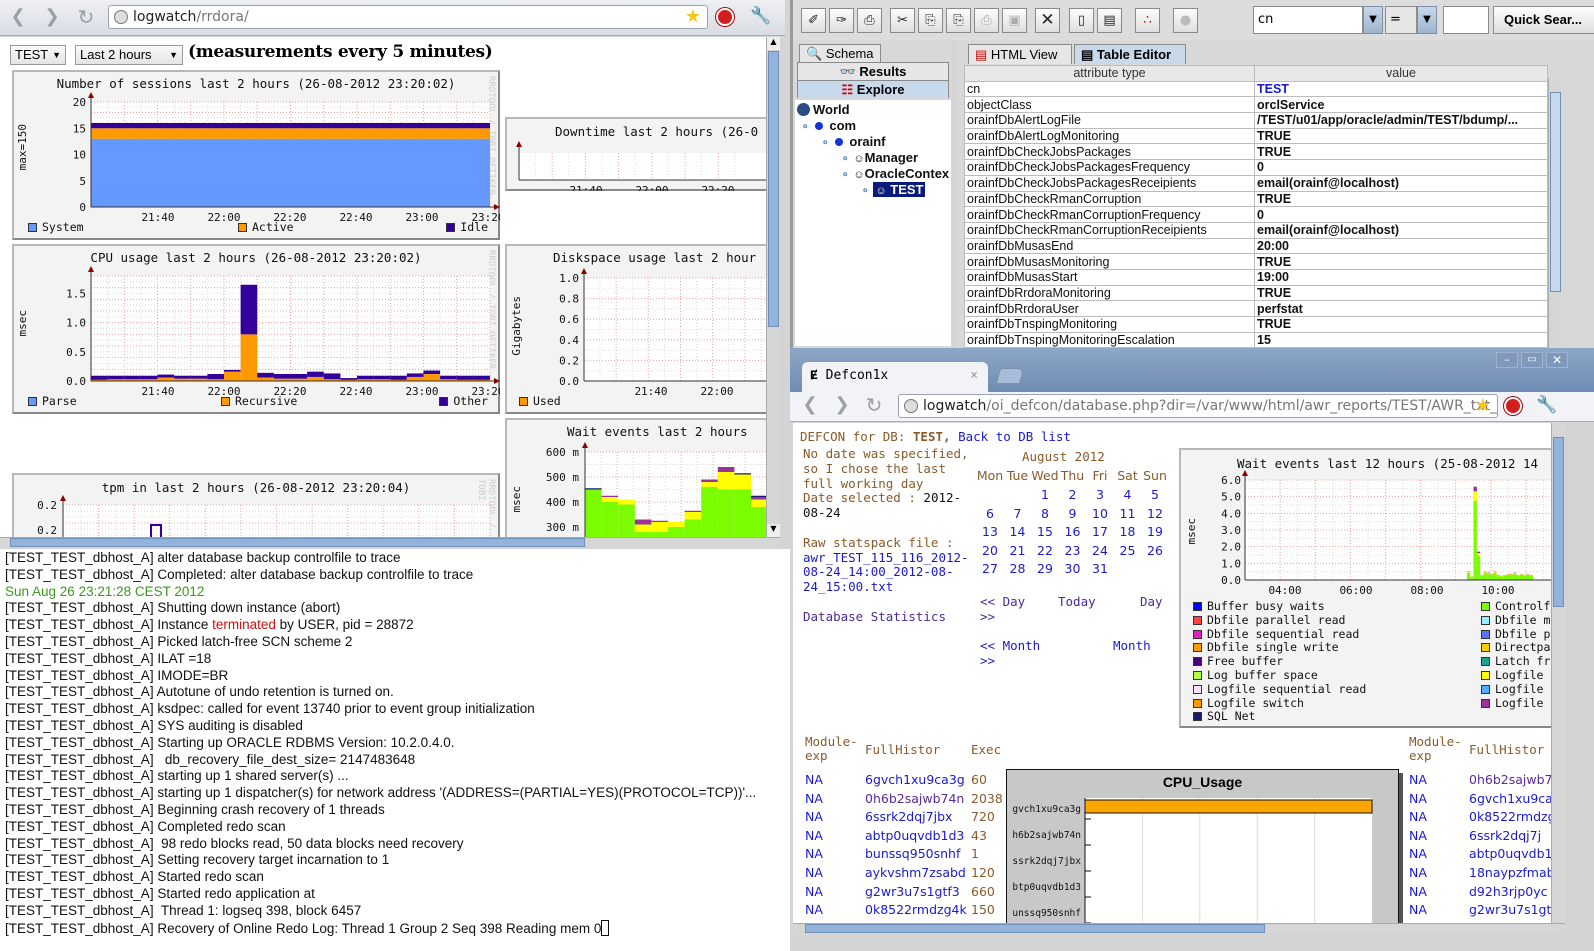 This screenshot has width=1594, height=951. I want to click on tab-table-editor: ▤ Table Editor, so click(1130, 54).